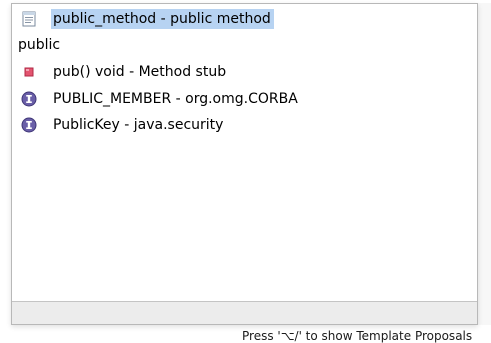  I want to click on proposal-item-public-keyword: public, so click(37, 45).